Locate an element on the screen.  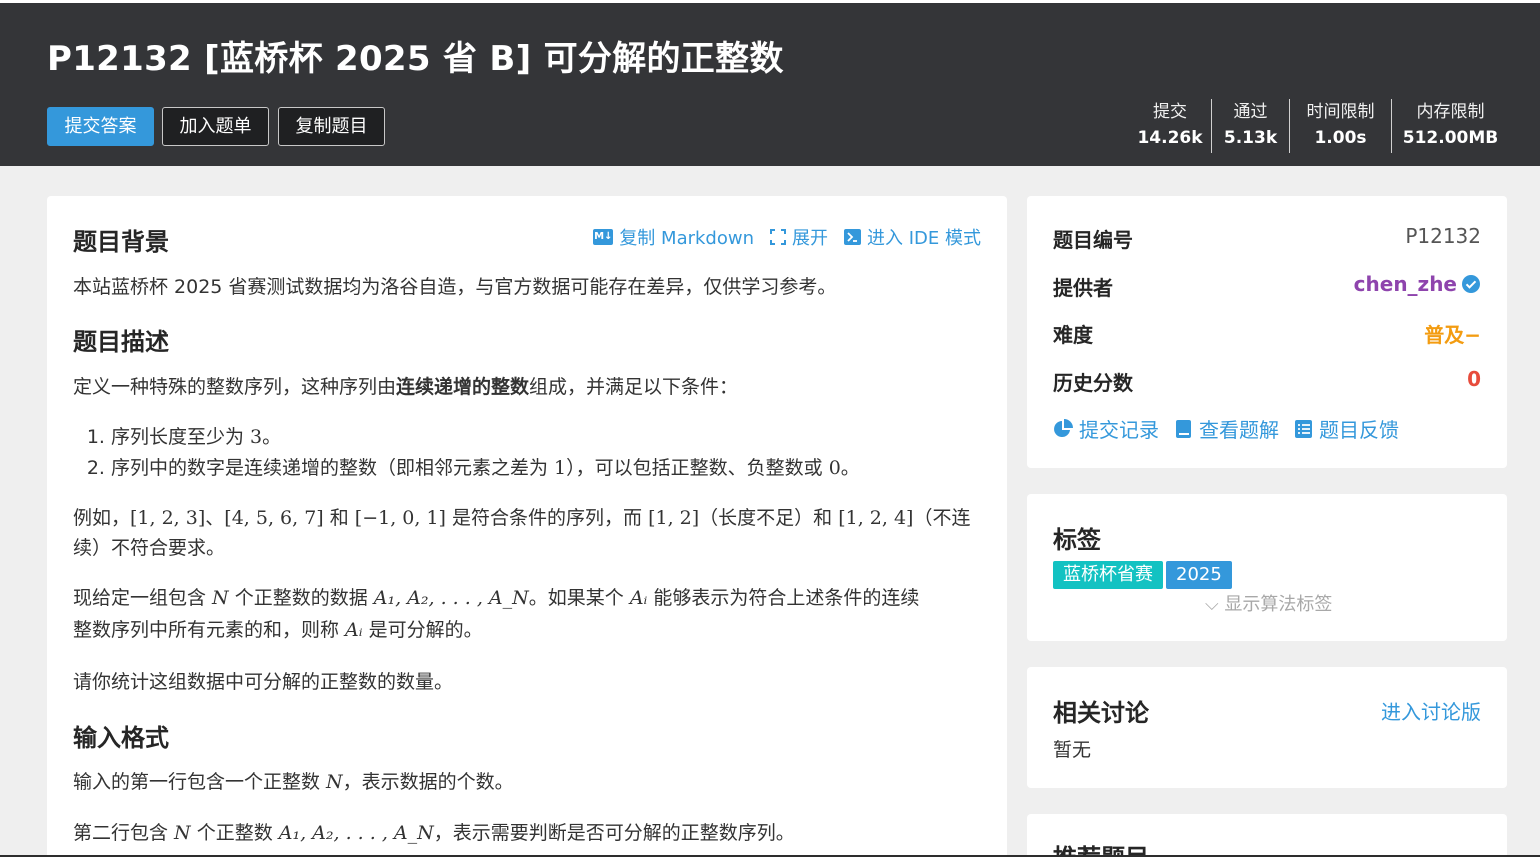
description-paragraph: 定义一种特殊的整数序列，这种序列由连续递增的整数组成，并满足以下条件： is located at coordinates (405, 387).